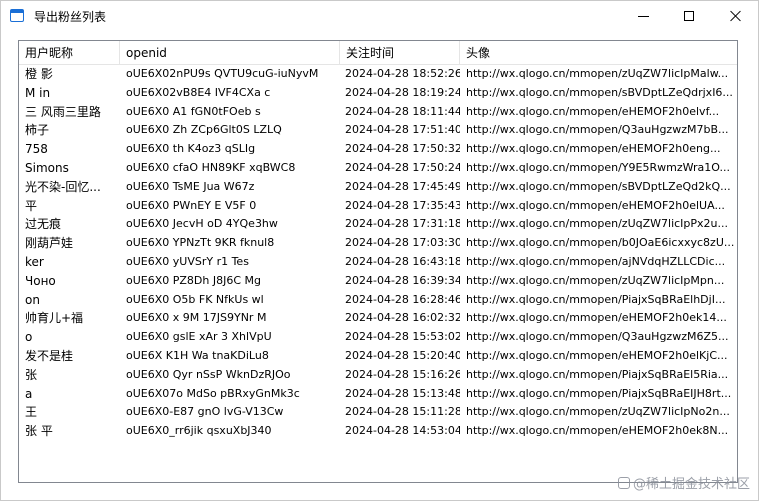 The image size is (759, 501). What do you see at coordinates (211, 167) in the screenshot?
I see `cell-openid: oUE6X0 cfaO HN89KF xqBWC8` at bounding box center [211, 167].